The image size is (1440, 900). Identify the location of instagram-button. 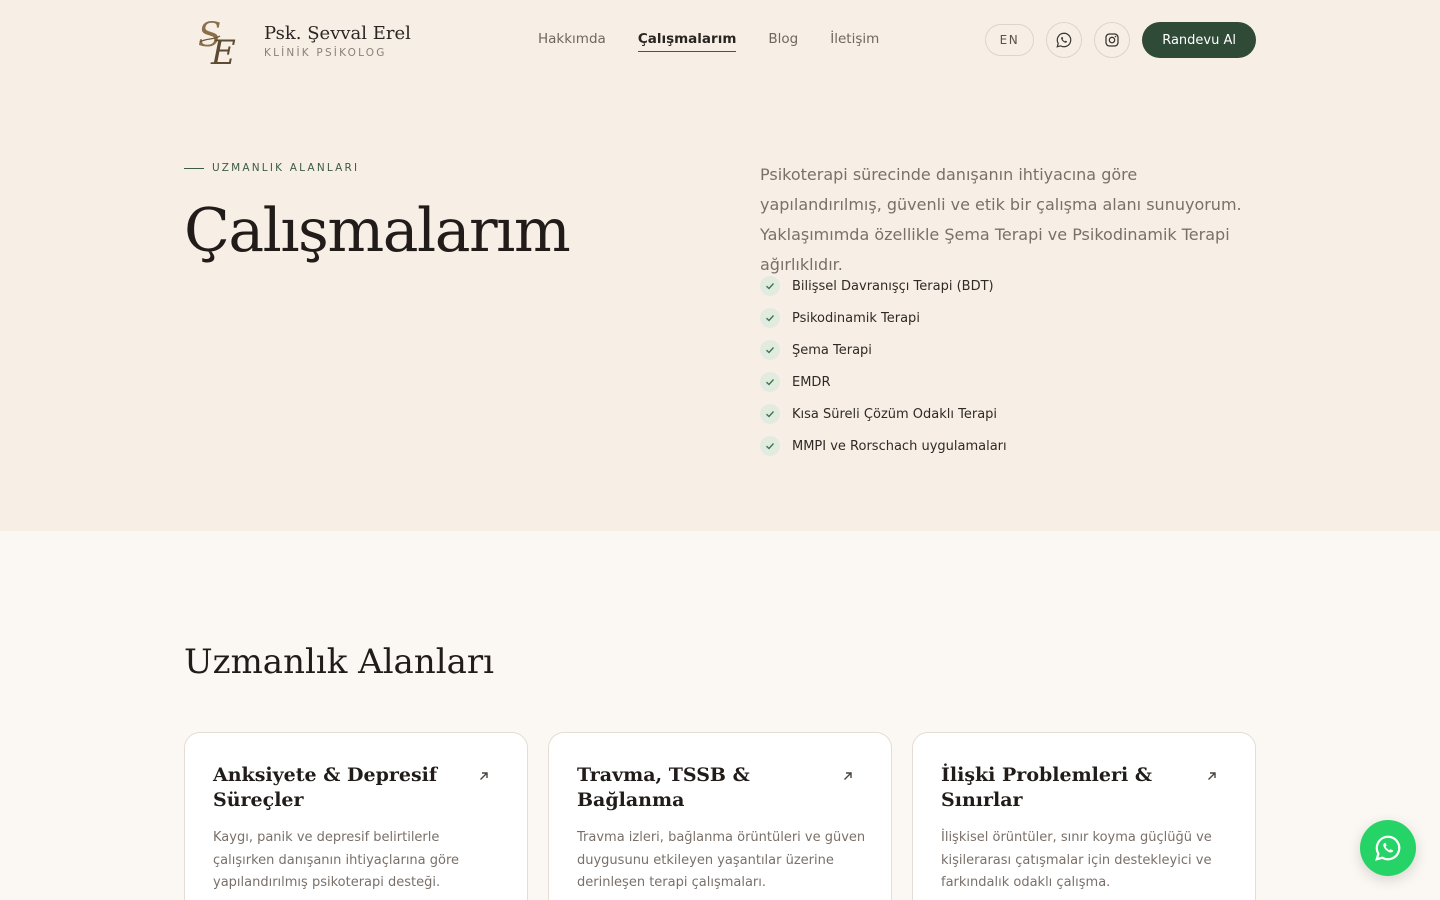
(1112, 40).